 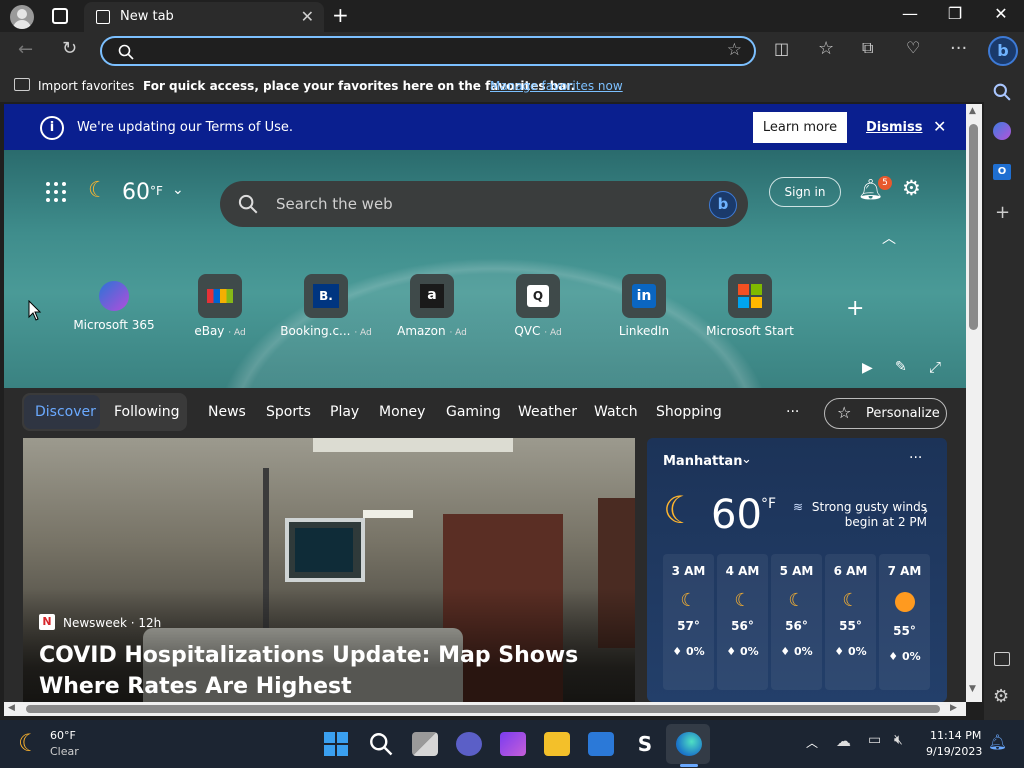 What do you see at coordinates (955, 735) in the screenshot?
I see `clock-time: 11:14 PM` at bounding box center [955, 735].